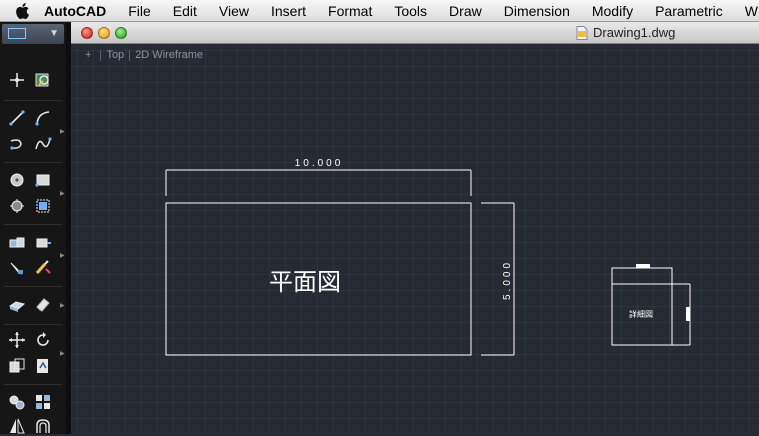 This screenshot has width=759, height=436. What do you see at coordinates (318, 177) in the screenshot?
I see `dimension-horizontal: 10.000` at bounding box center [318, 177].